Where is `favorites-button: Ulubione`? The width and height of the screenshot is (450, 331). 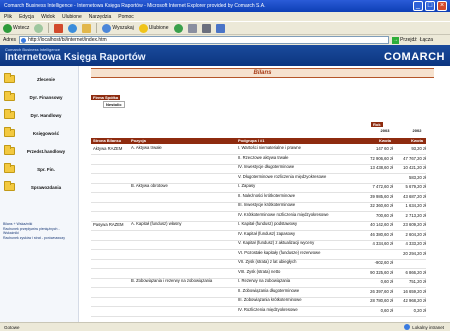 favorites-button: Ulubione is located at coordinates (153, 28).